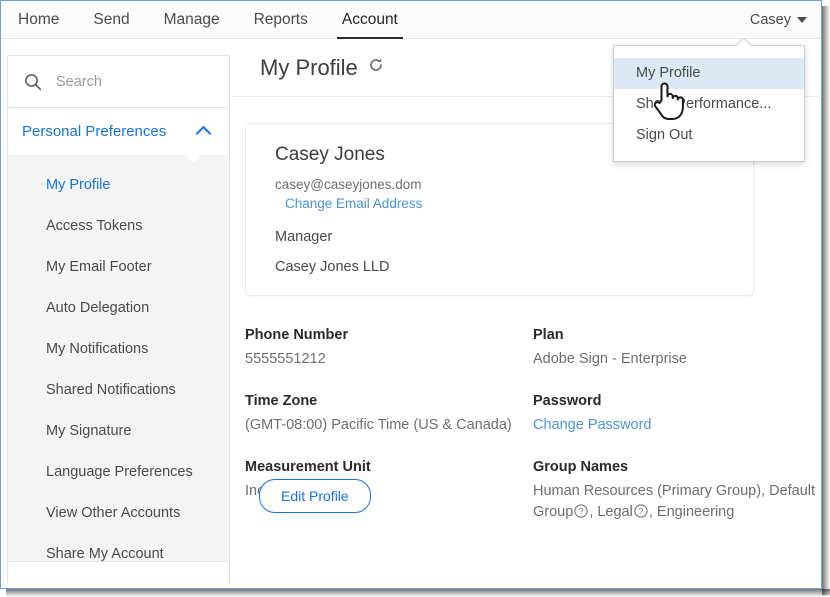 The height and width of the screenshot is (597, 830). Describe the element at coordinates (567, 401) in the screenshot. I see `field-label-password: Password` at that location.